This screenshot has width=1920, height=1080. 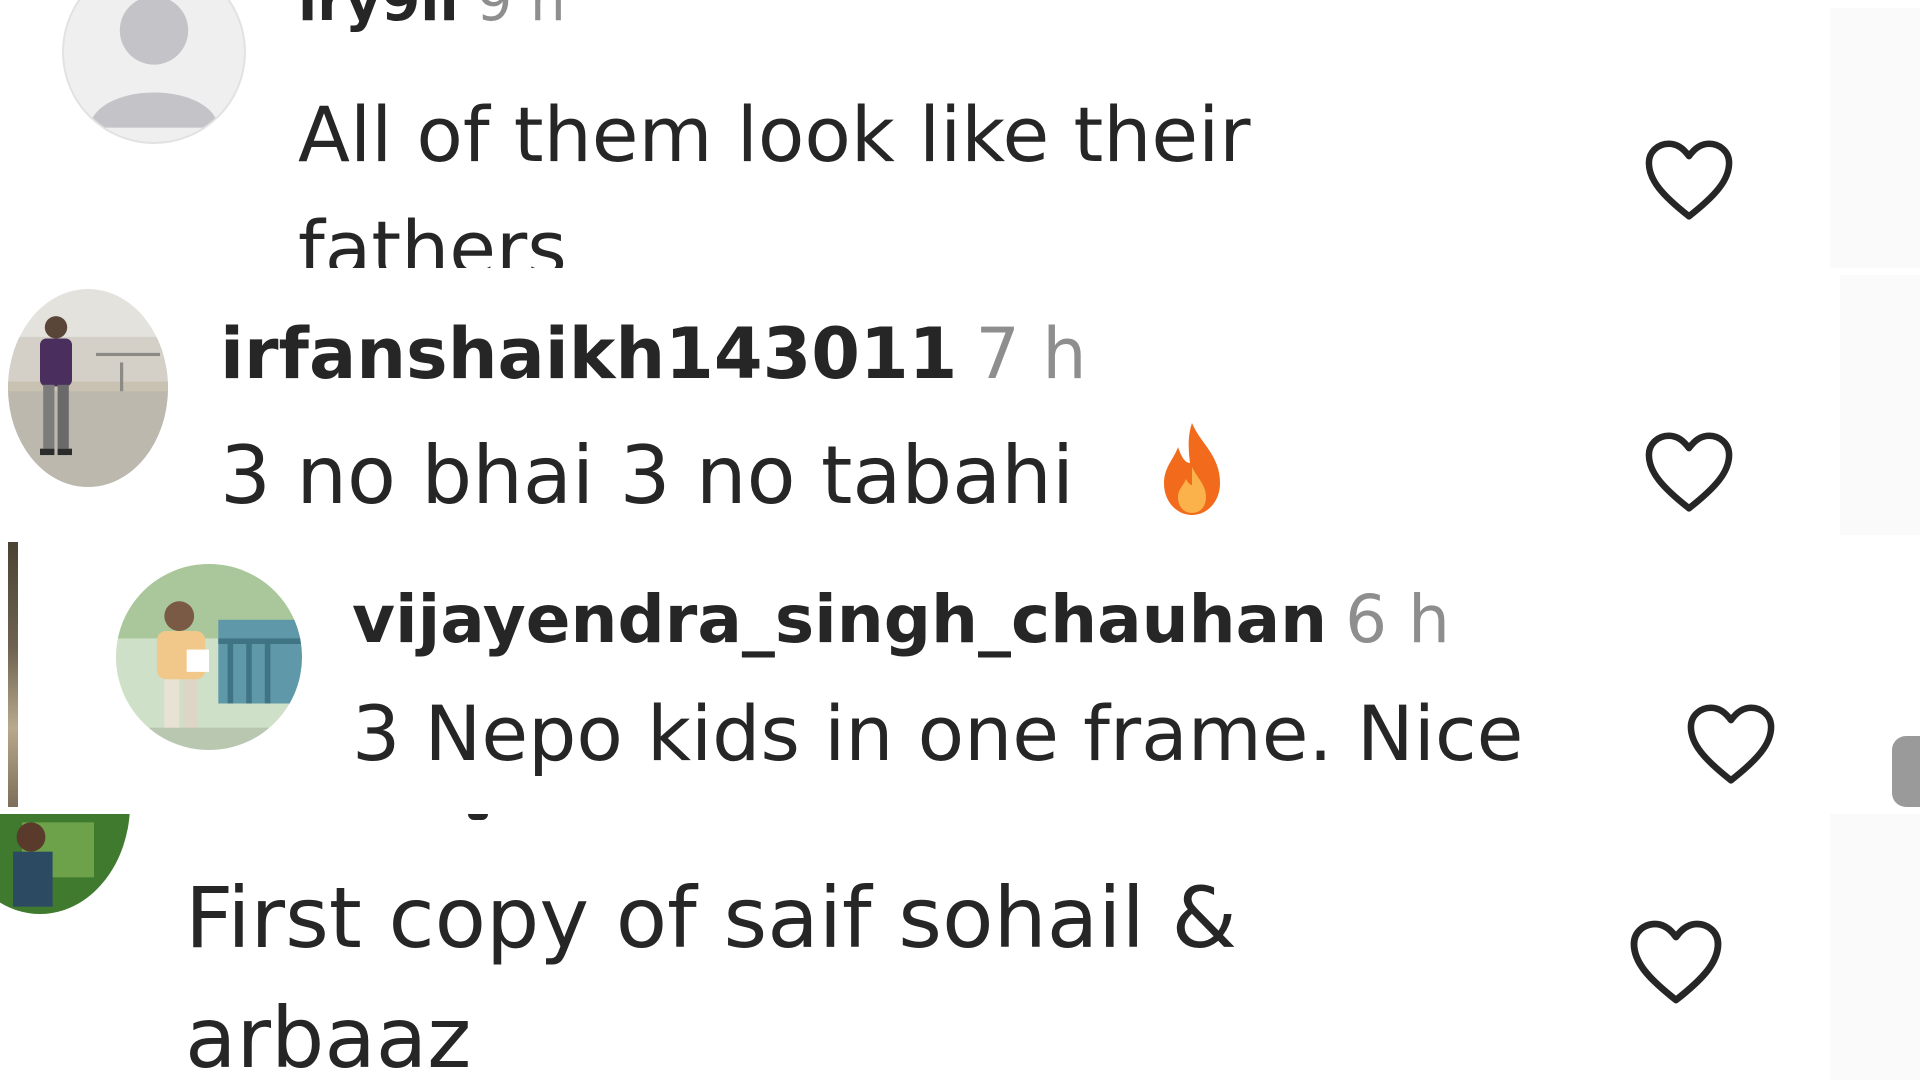 I want to click on comment-4-text: First copy of saif sohail & arbaaz, so click(x=711, y=974).